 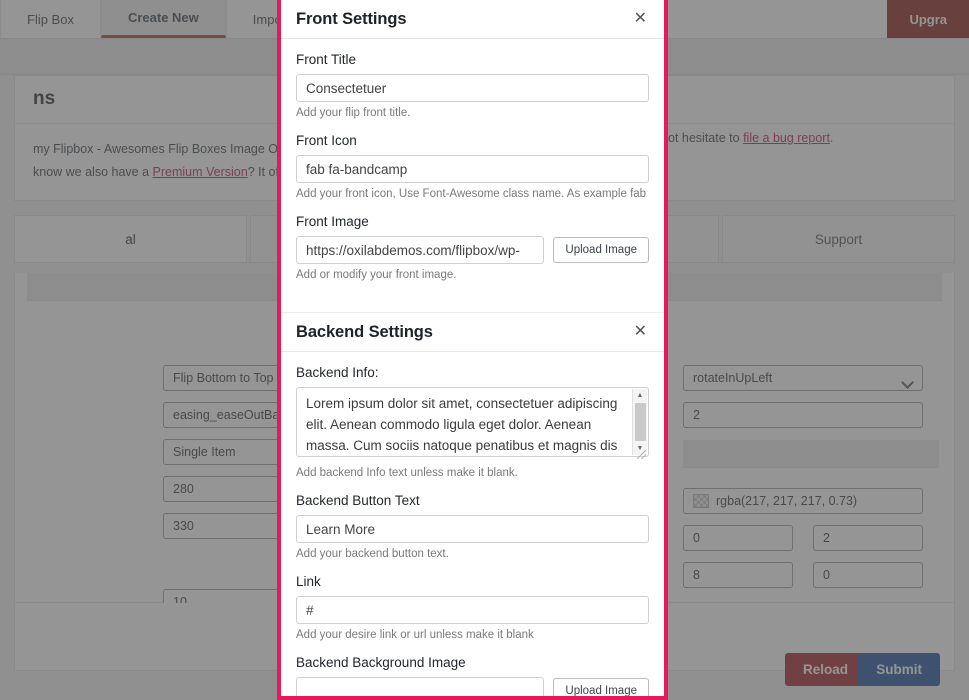 I want to click on backend-button-text-input, so click(x=472, y=529).